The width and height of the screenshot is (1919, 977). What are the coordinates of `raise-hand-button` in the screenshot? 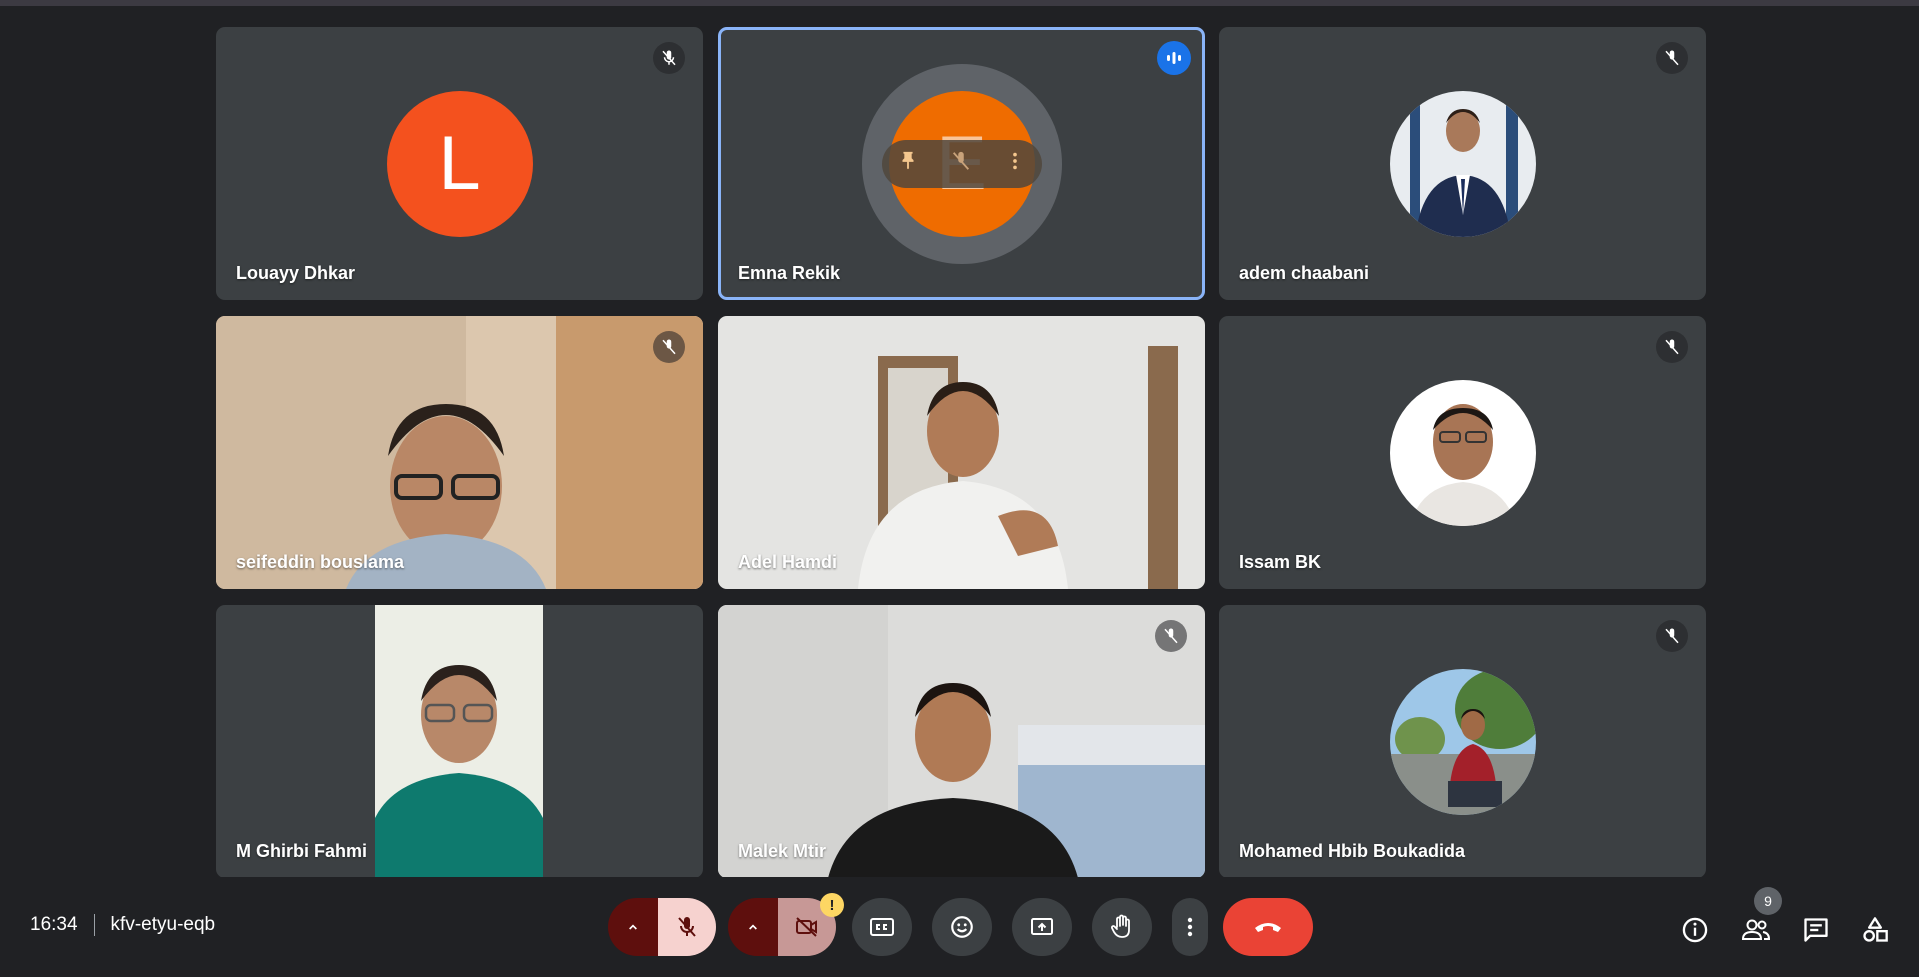 It's located at (1122, 927).